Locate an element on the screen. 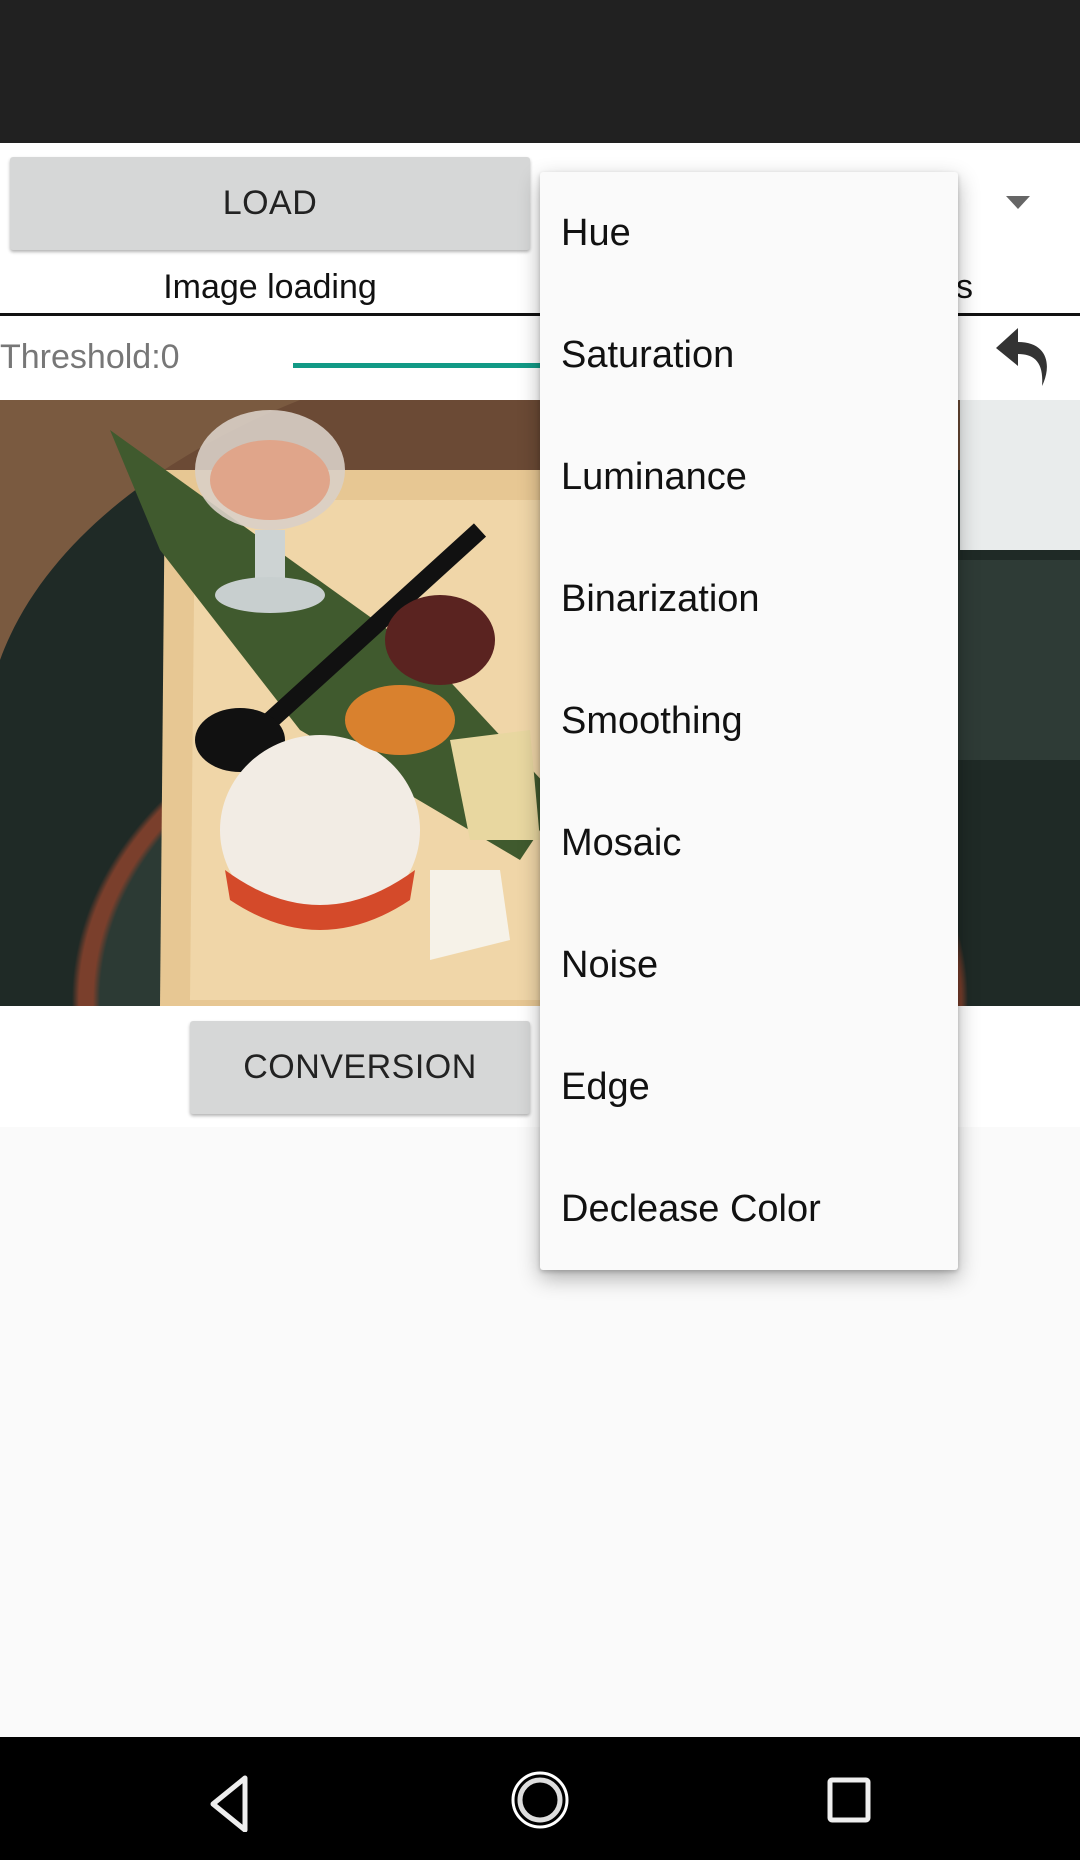  menu-item-mosaic: Mosaic is located at coordinates (756, 843).